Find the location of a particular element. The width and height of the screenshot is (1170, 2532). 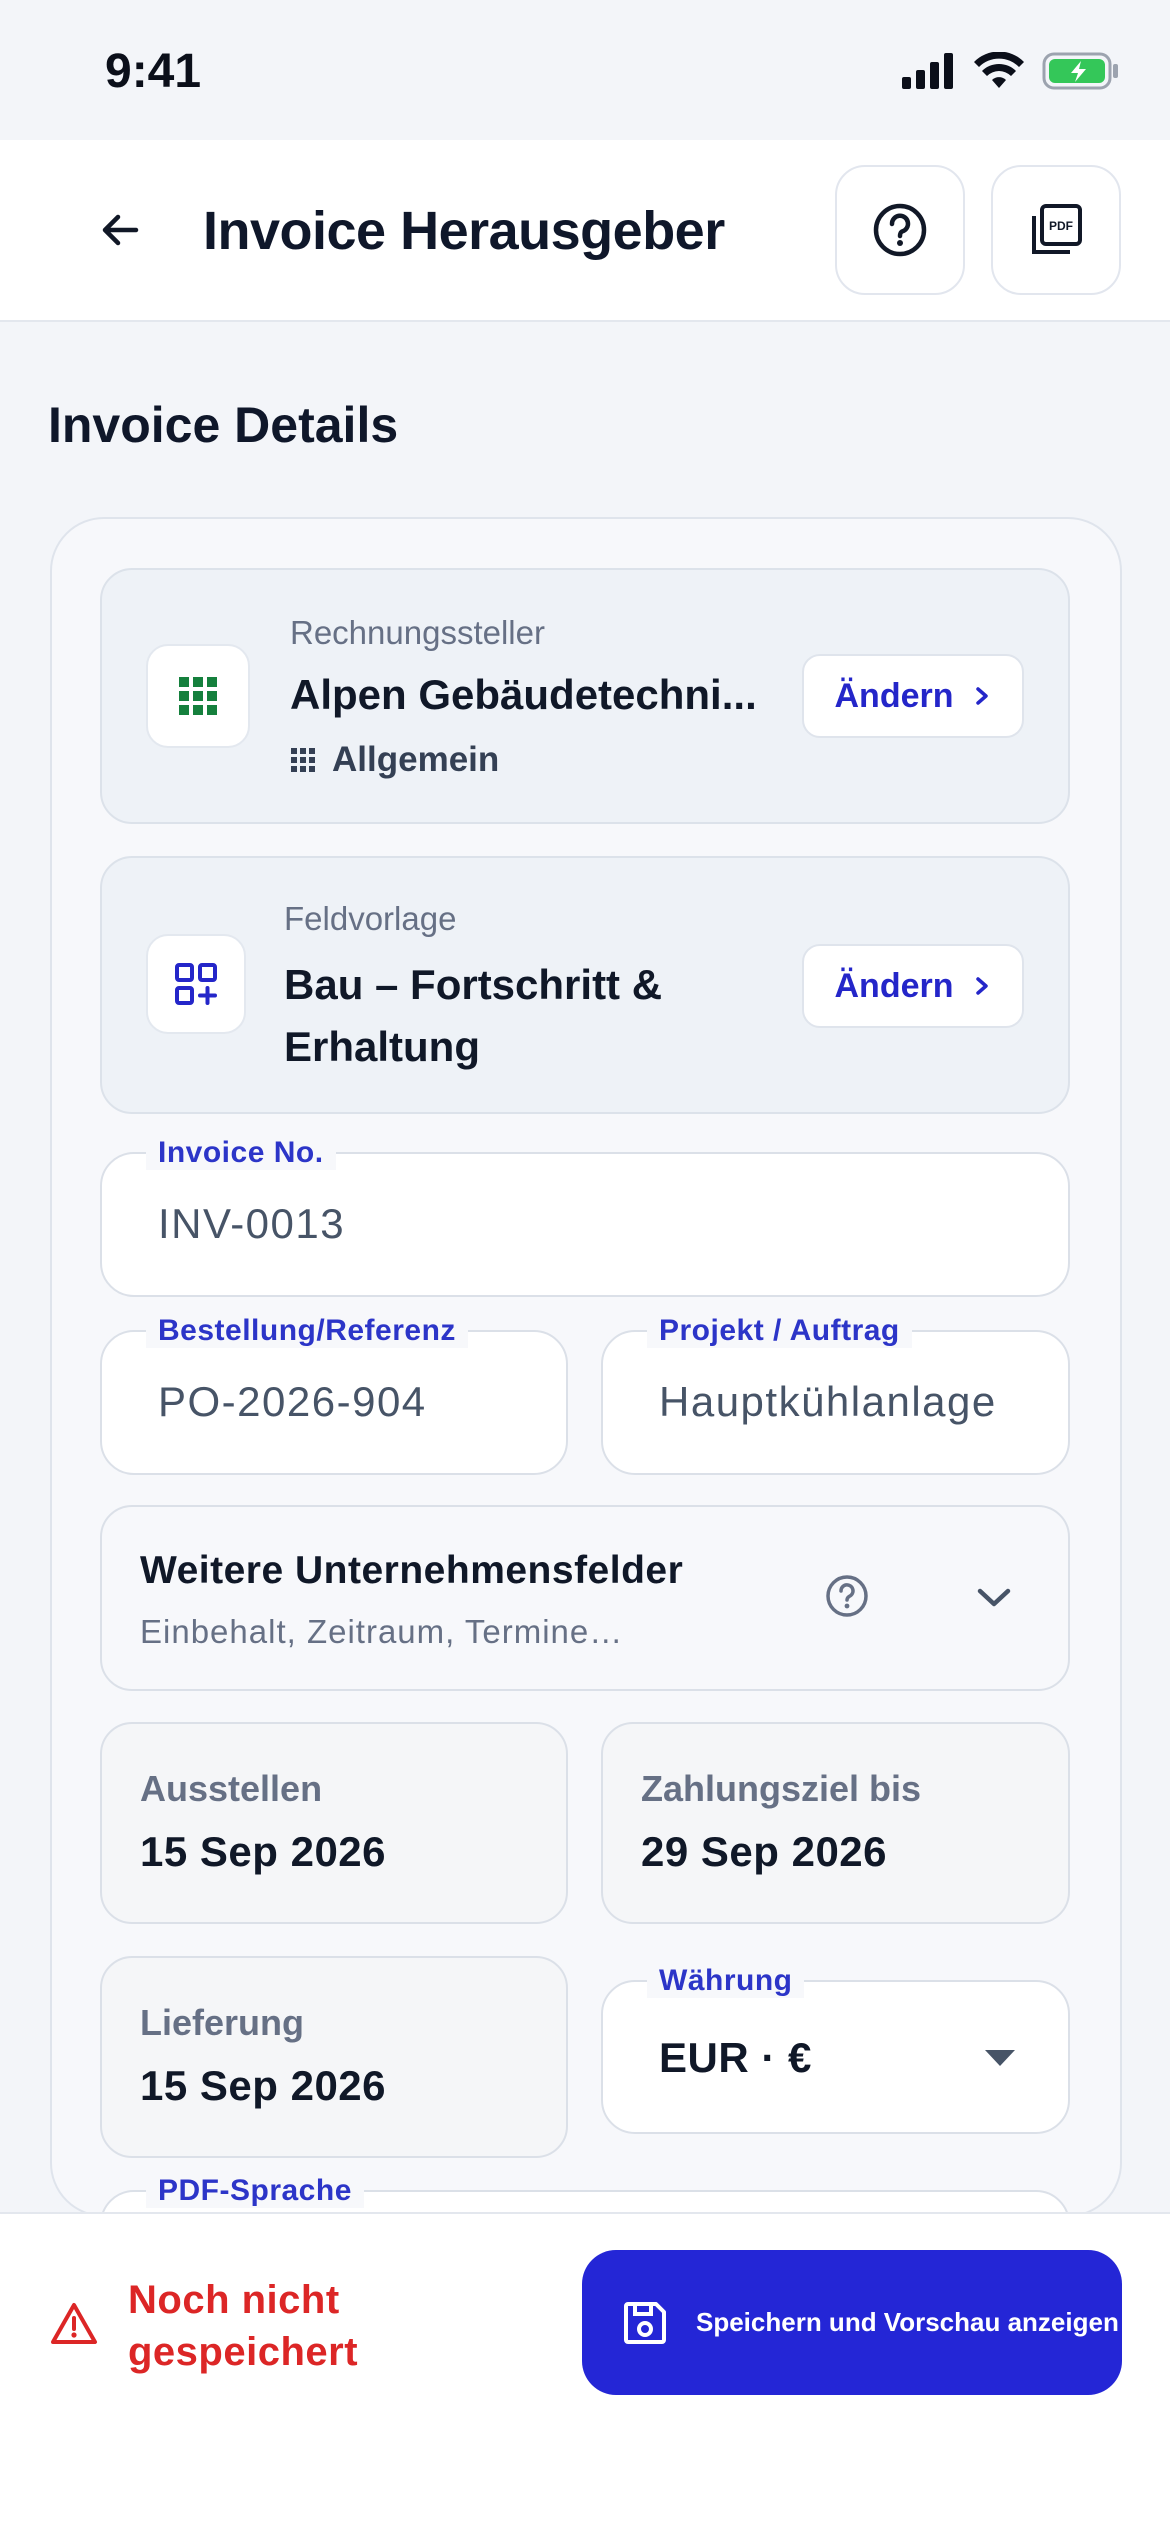

grid-plus-icon is located at coordinates (196, 984).